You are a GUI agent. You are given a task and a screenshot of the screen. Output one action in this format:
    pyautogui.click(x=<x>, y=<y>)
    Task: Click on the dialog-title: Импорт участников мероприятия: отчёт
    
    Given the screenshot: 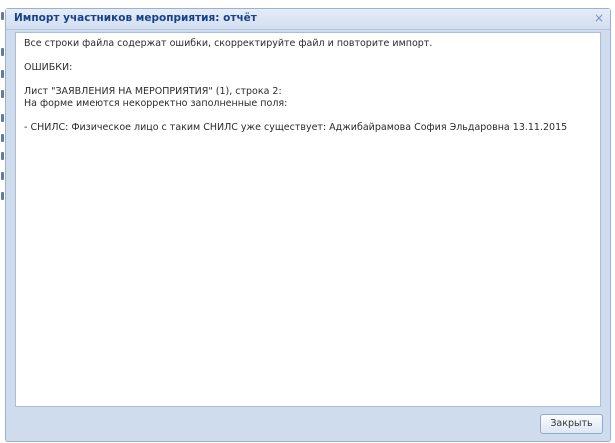 What is the action you would take?
    pyautogui.click(x=135, y=18)
    